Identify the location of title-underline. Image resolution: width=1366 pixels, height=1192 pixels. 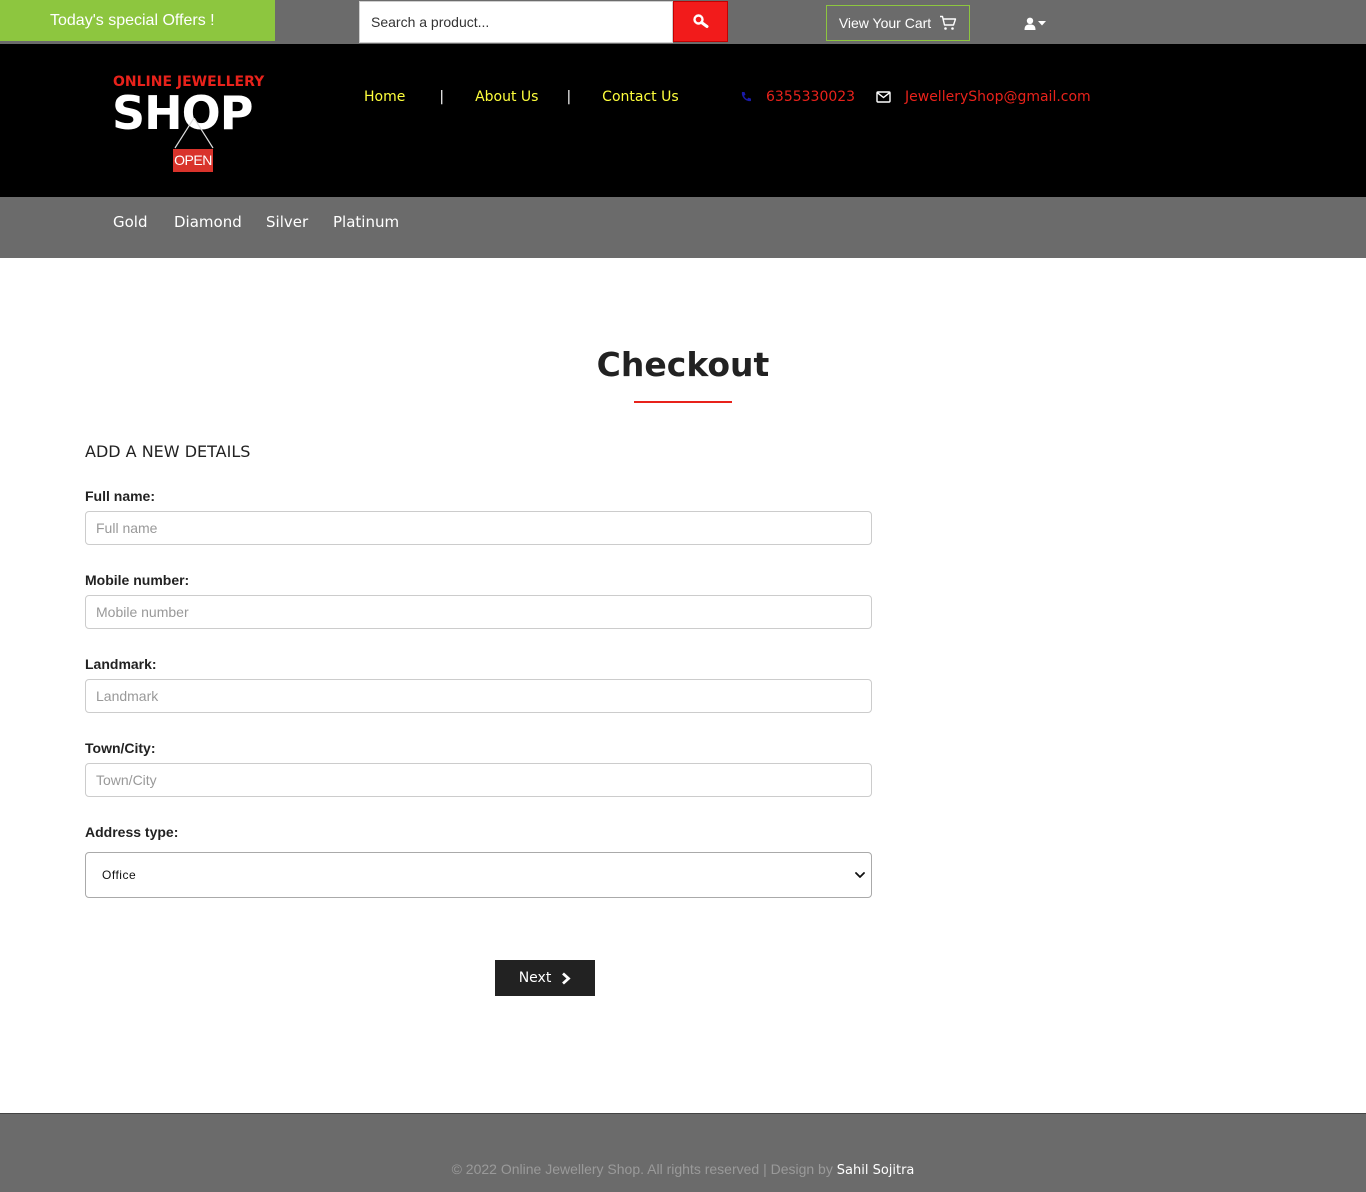
(683, 402).